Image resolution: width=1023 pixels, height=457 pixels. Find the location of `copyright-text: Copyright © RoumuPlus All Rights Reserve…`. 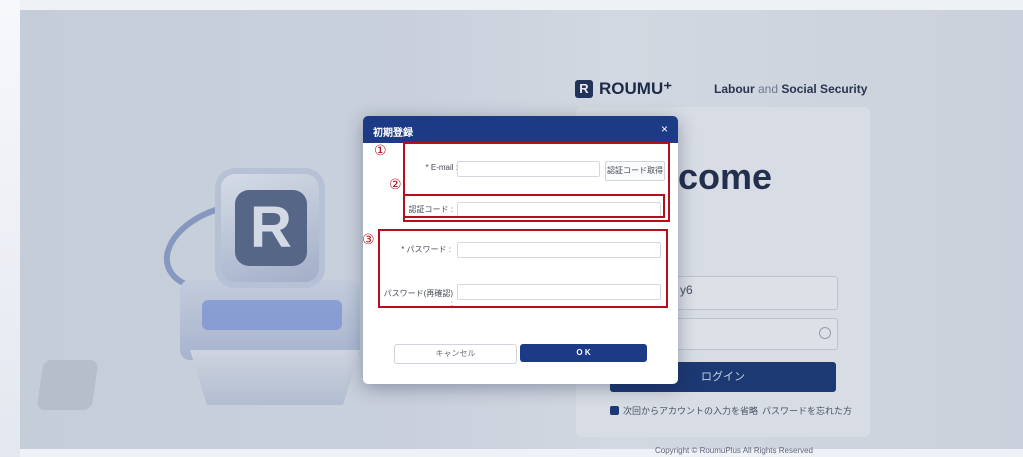

copyright-text: Copyright © RoumuPlus All Rights Reserve… is located at coordinates (734, 450).